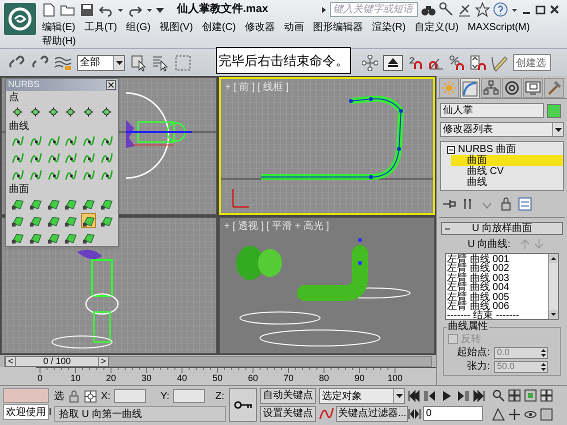 Image resolution: width=567 pixels, height=425 pixels. I want to click on zoom-icon, so click(498, 395).